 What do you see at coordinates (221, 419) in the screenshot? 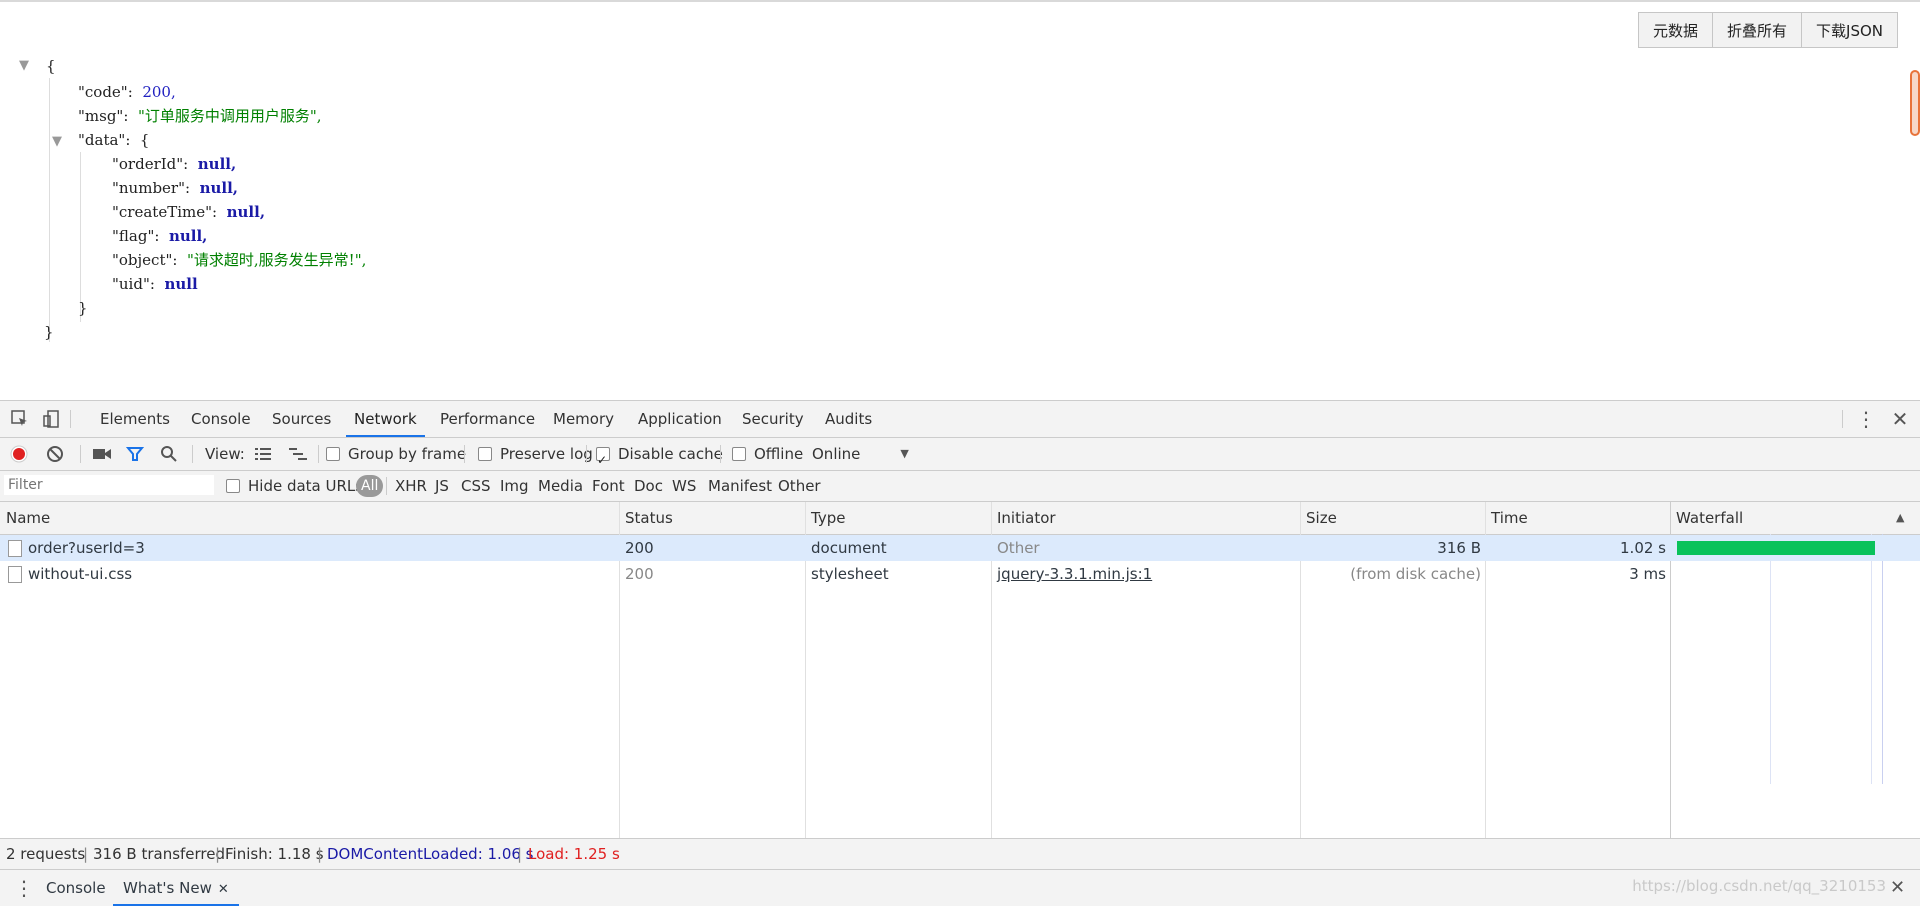
I see `tab-console: Console` at bounding box center [221, 419].